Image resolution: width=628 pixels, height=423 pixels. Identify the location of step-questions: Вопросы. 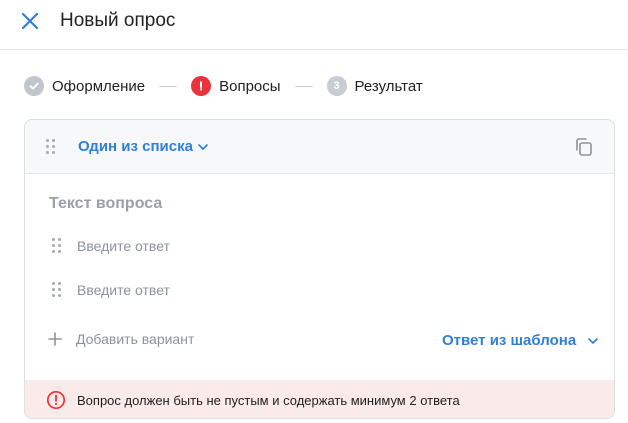
(236, 86).